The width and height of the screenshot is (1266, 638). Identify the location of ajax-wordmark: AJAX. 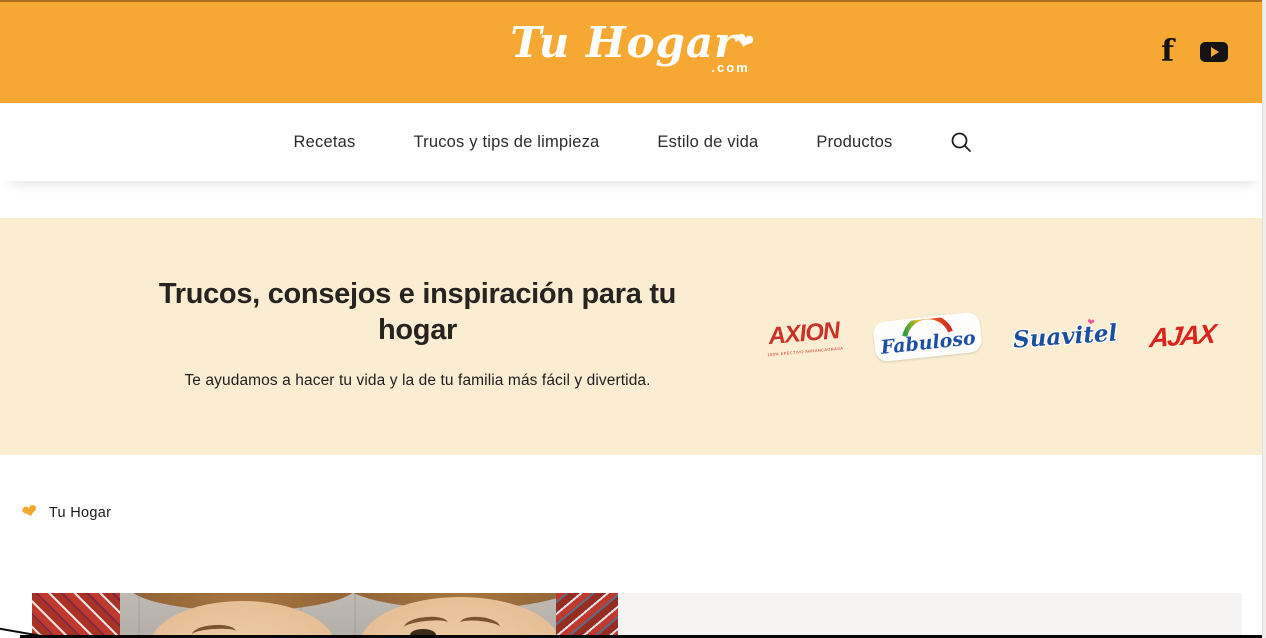
(1181, 336).